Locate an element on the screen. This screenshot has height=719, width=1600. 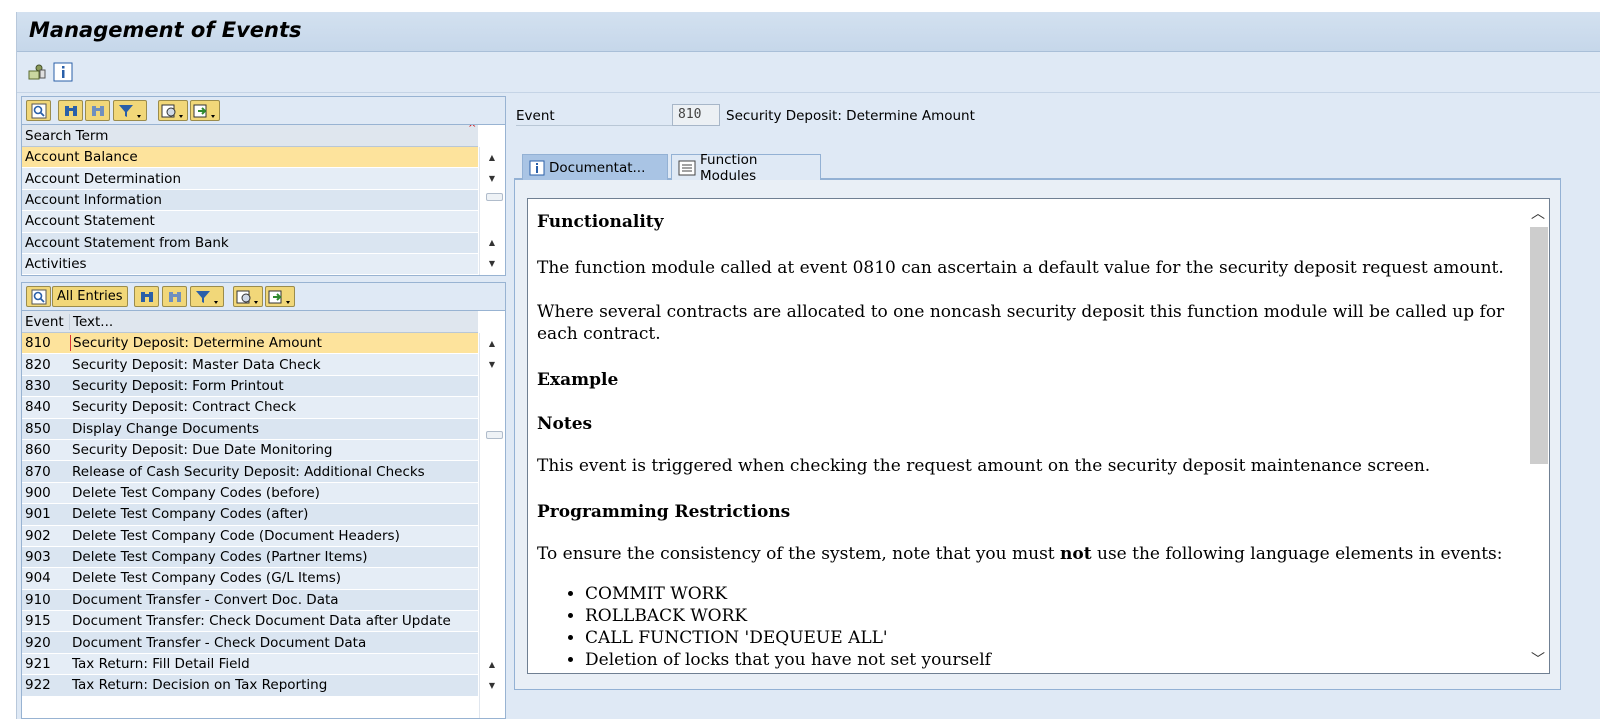
search-term-item: Account Determination is located at coordinates (250, 179).